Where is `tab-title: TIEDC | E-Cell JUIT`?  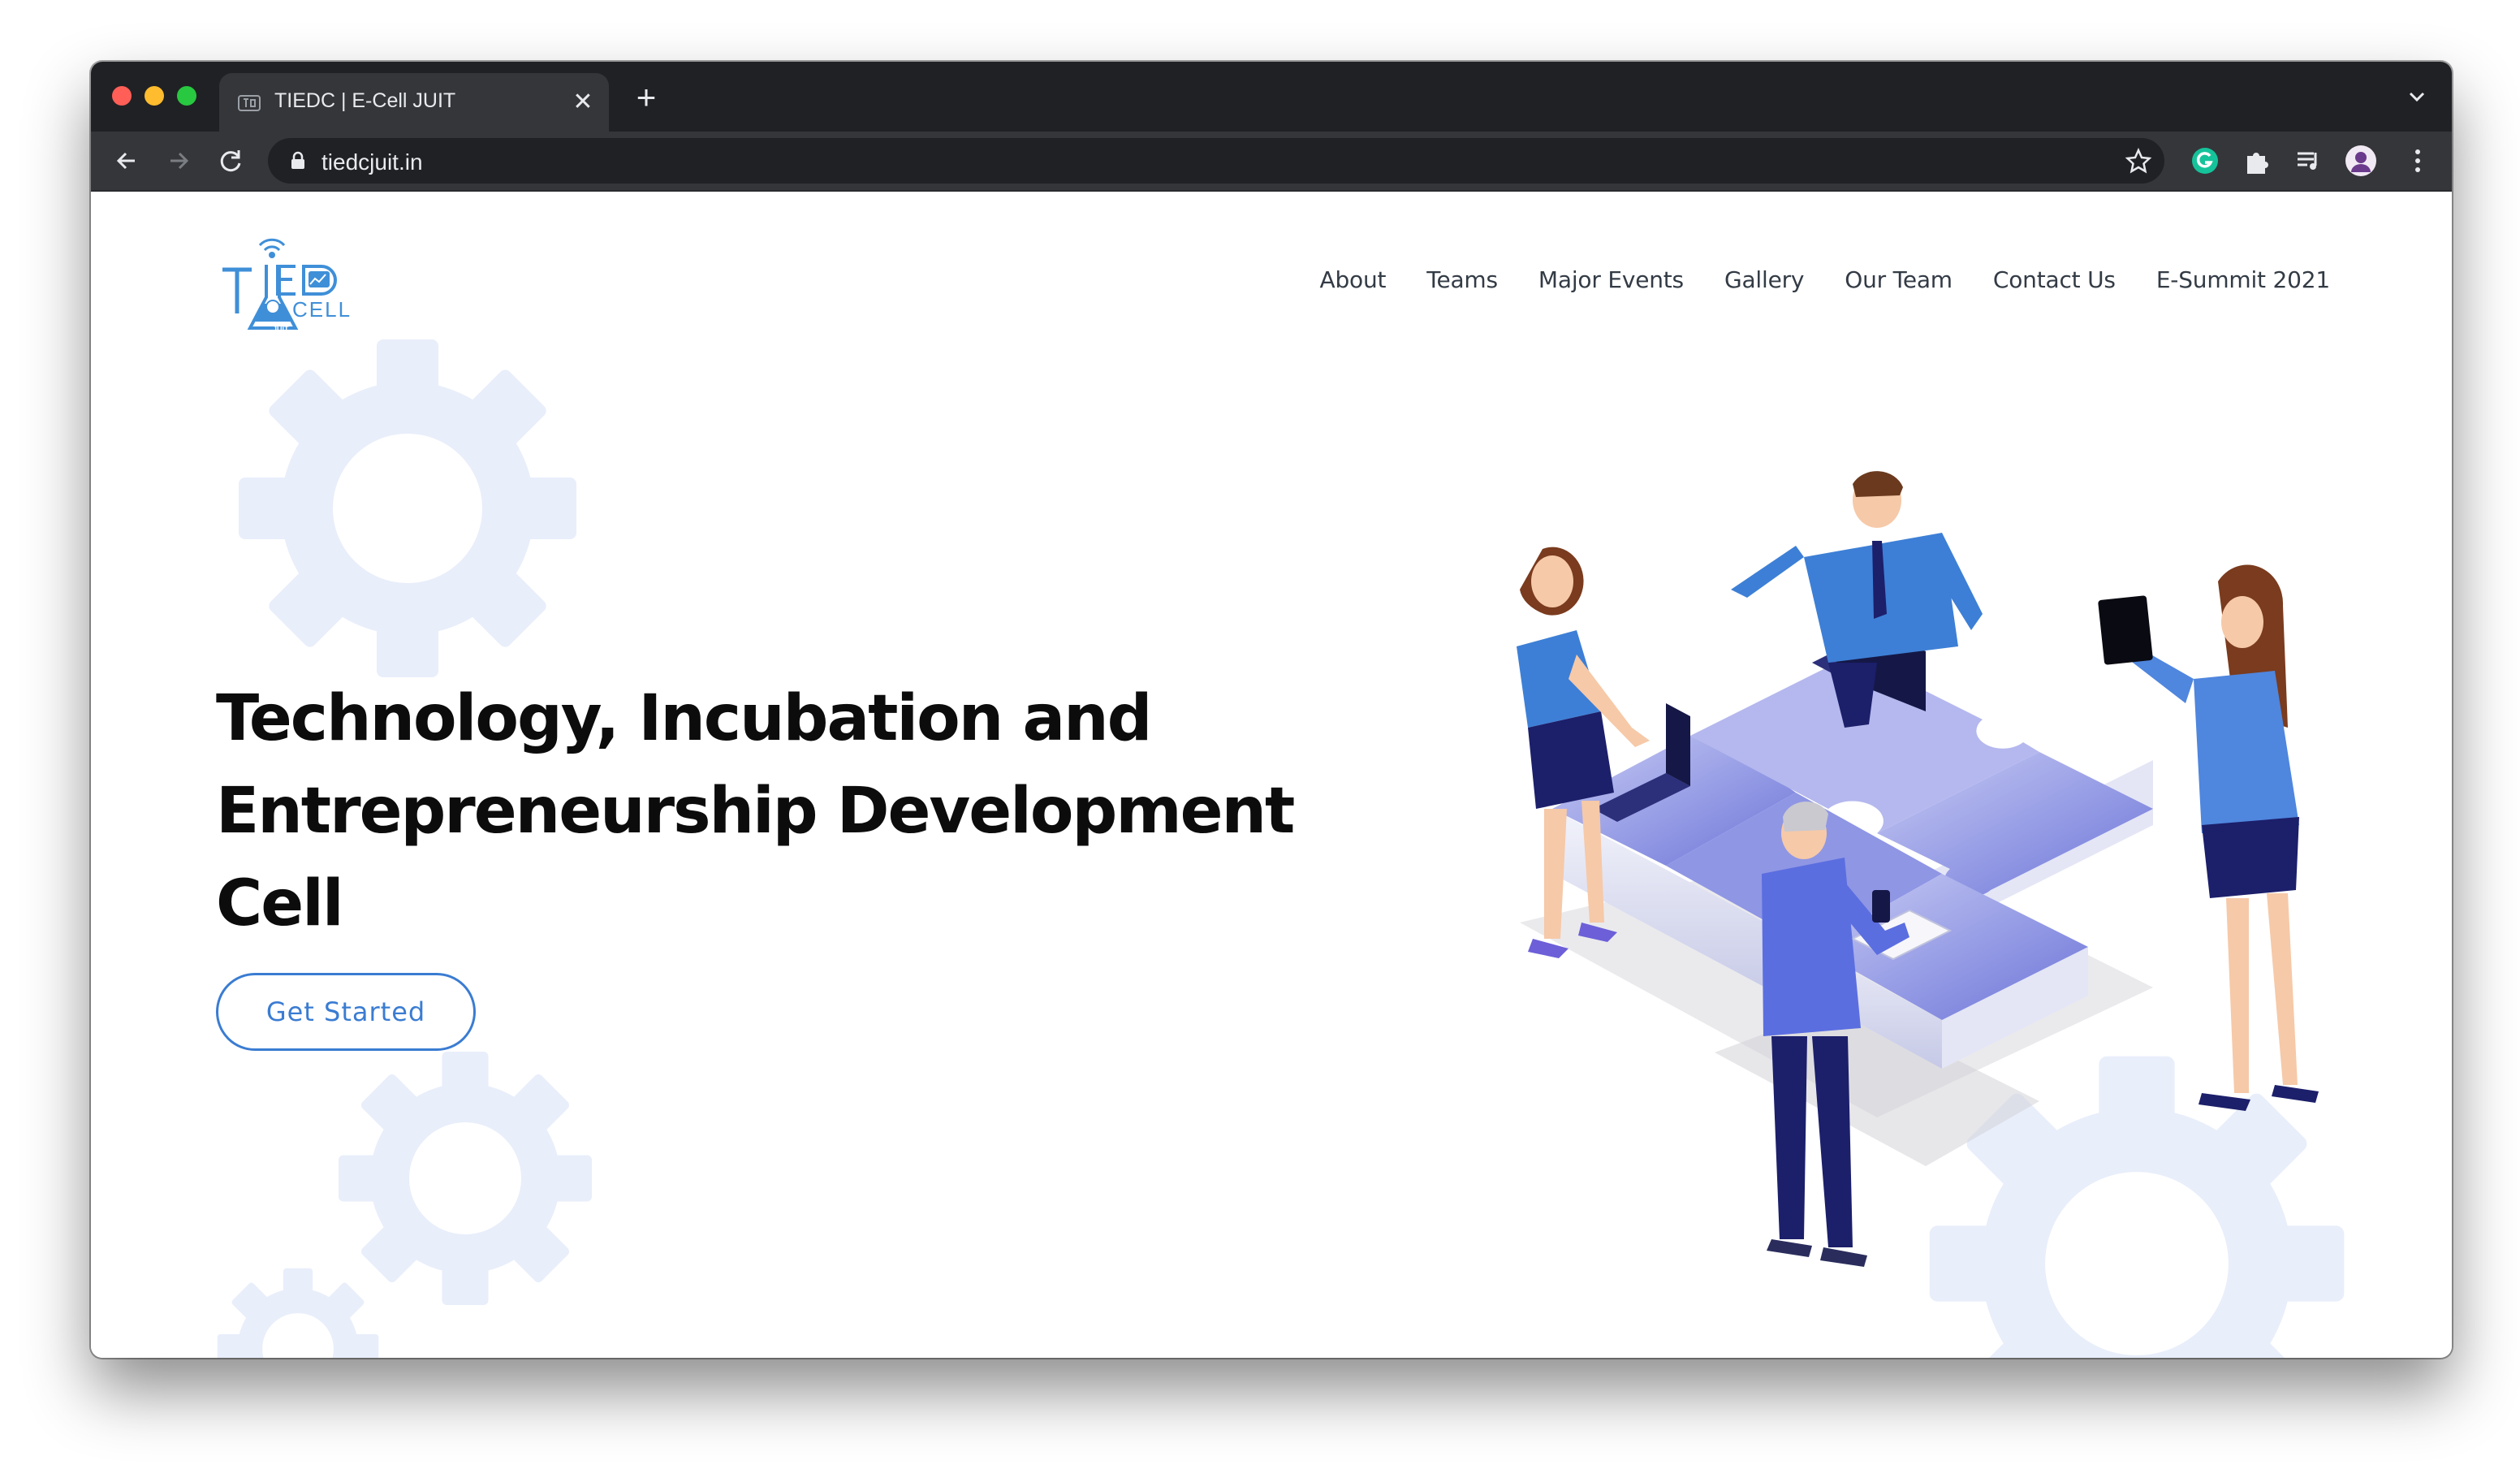
tab-title: TIEDC | E-Cell JUIT is located at coordinates (365, 100).